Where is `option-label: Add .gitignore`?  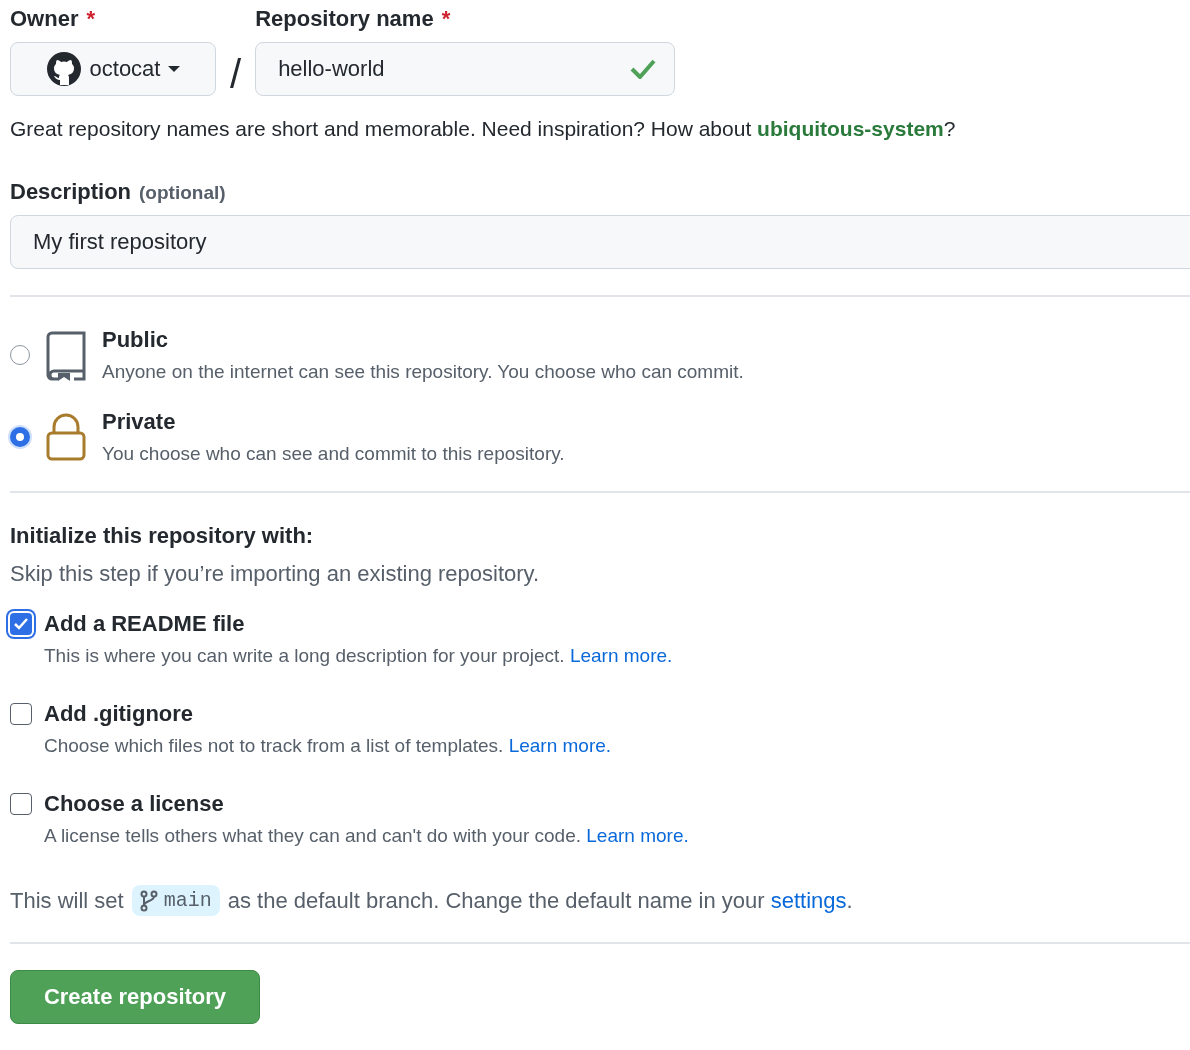 option-label: Add .gitignore is located at coordinates (119, 714).